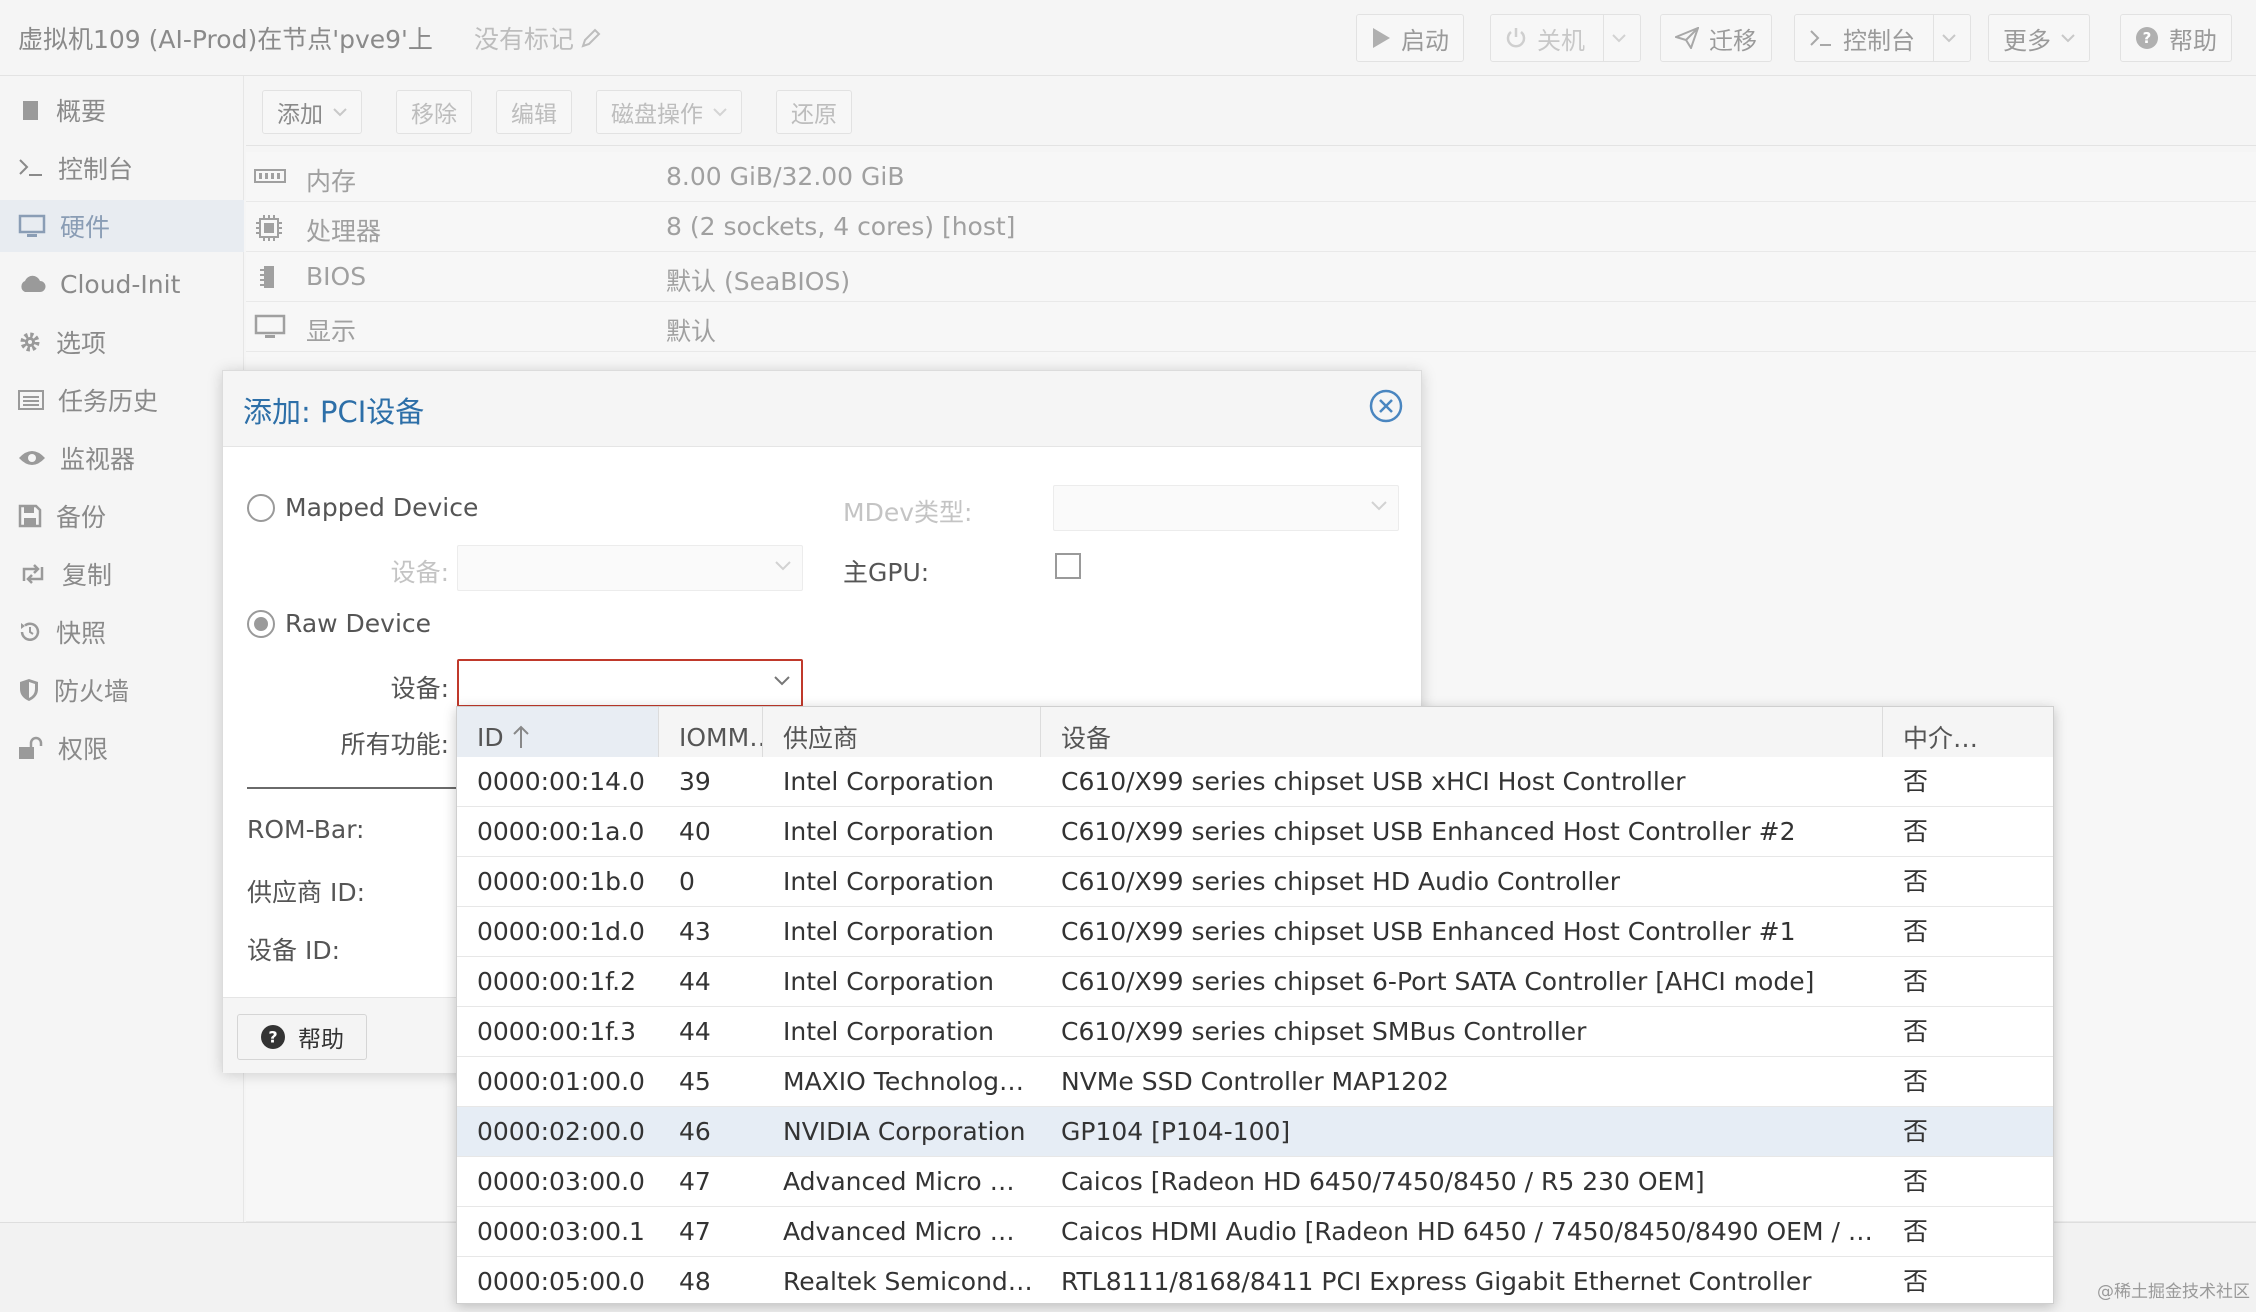 The width and height of the screenshot is (2256, 1312). Describe the element at coordinates (1821, 38) in the screenshot. I see `terminal-icon` at that location.